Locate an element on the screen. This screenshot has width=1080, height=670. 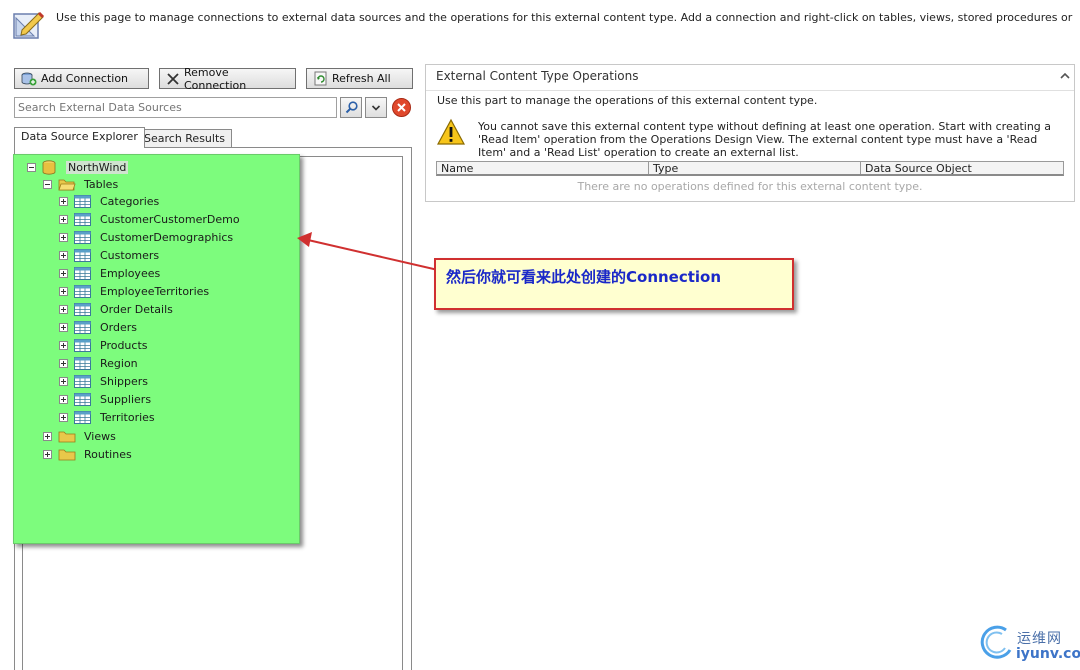
tree-label-table: CustomerDemographics is located at coordinates (167, 237).